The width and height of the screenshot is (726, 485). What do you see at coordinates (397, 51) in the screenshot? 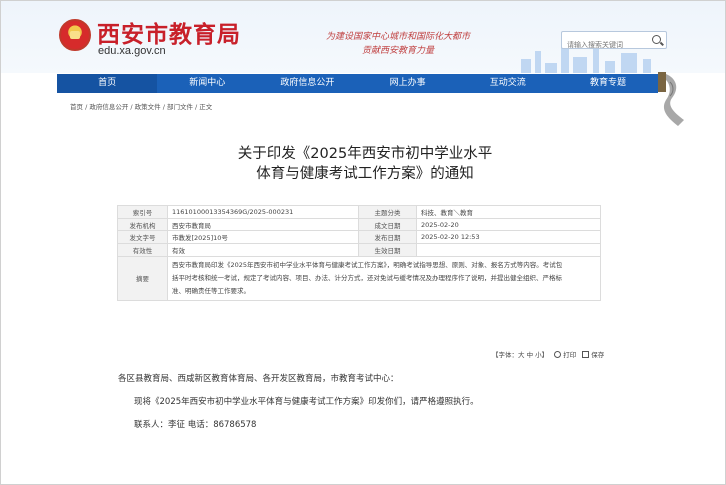
I see `slogan-line-2: 贡献西安教育力量` at bounding box center [397, 51].